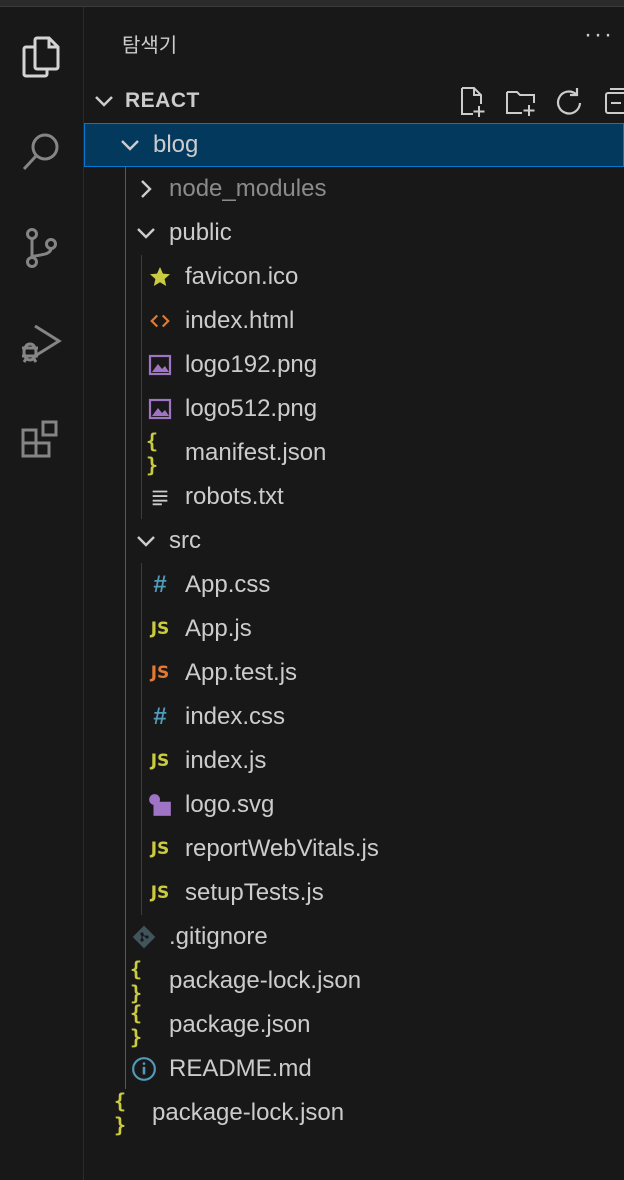 This screenshot has height=1180, width=624. I want to click on tree-item-label: robots.txt, so click(234, 496).